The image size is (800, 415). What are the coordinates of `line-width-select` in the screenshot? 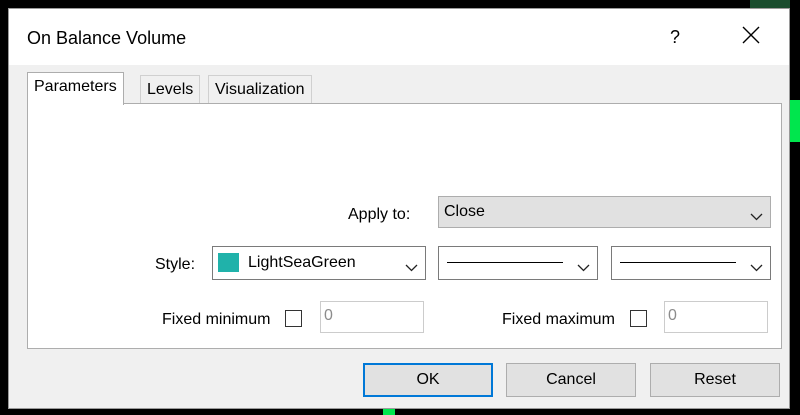 It's located at (691, 263).